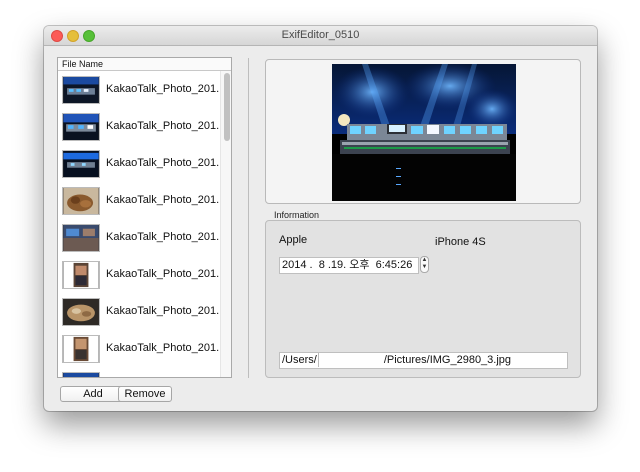 This screenshot has width=640, height=472. I want to click on stepper-down-icon: ▼, so click(424, 267).